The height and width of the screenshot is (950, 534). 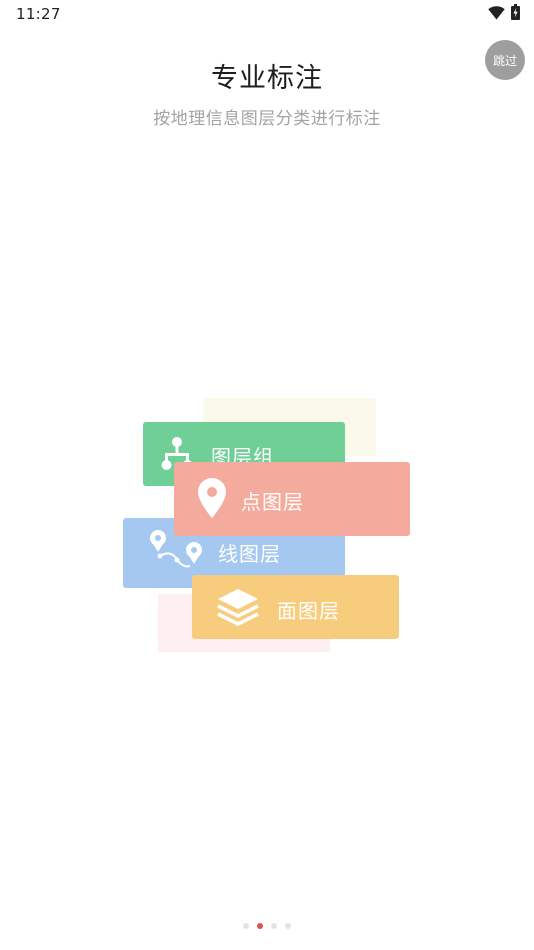 What do you see at coordinates (267, 14) in the screenshot?
I see `status-bar: 11:27` at bounding box center [267, 14].